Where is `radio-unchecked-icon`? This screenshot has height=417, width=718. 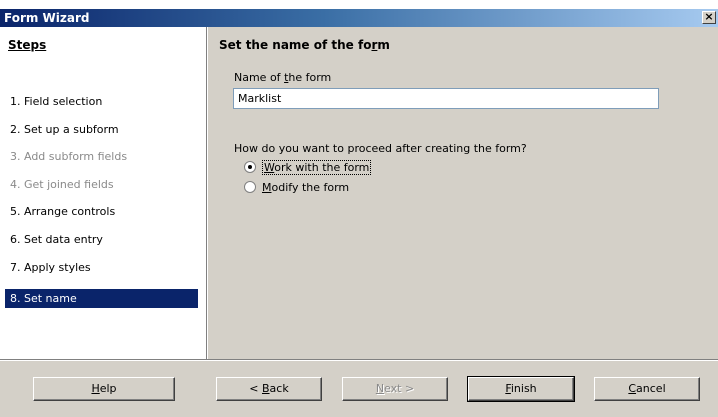 radio-unchecked-icon is located at coordinates (250, 187).